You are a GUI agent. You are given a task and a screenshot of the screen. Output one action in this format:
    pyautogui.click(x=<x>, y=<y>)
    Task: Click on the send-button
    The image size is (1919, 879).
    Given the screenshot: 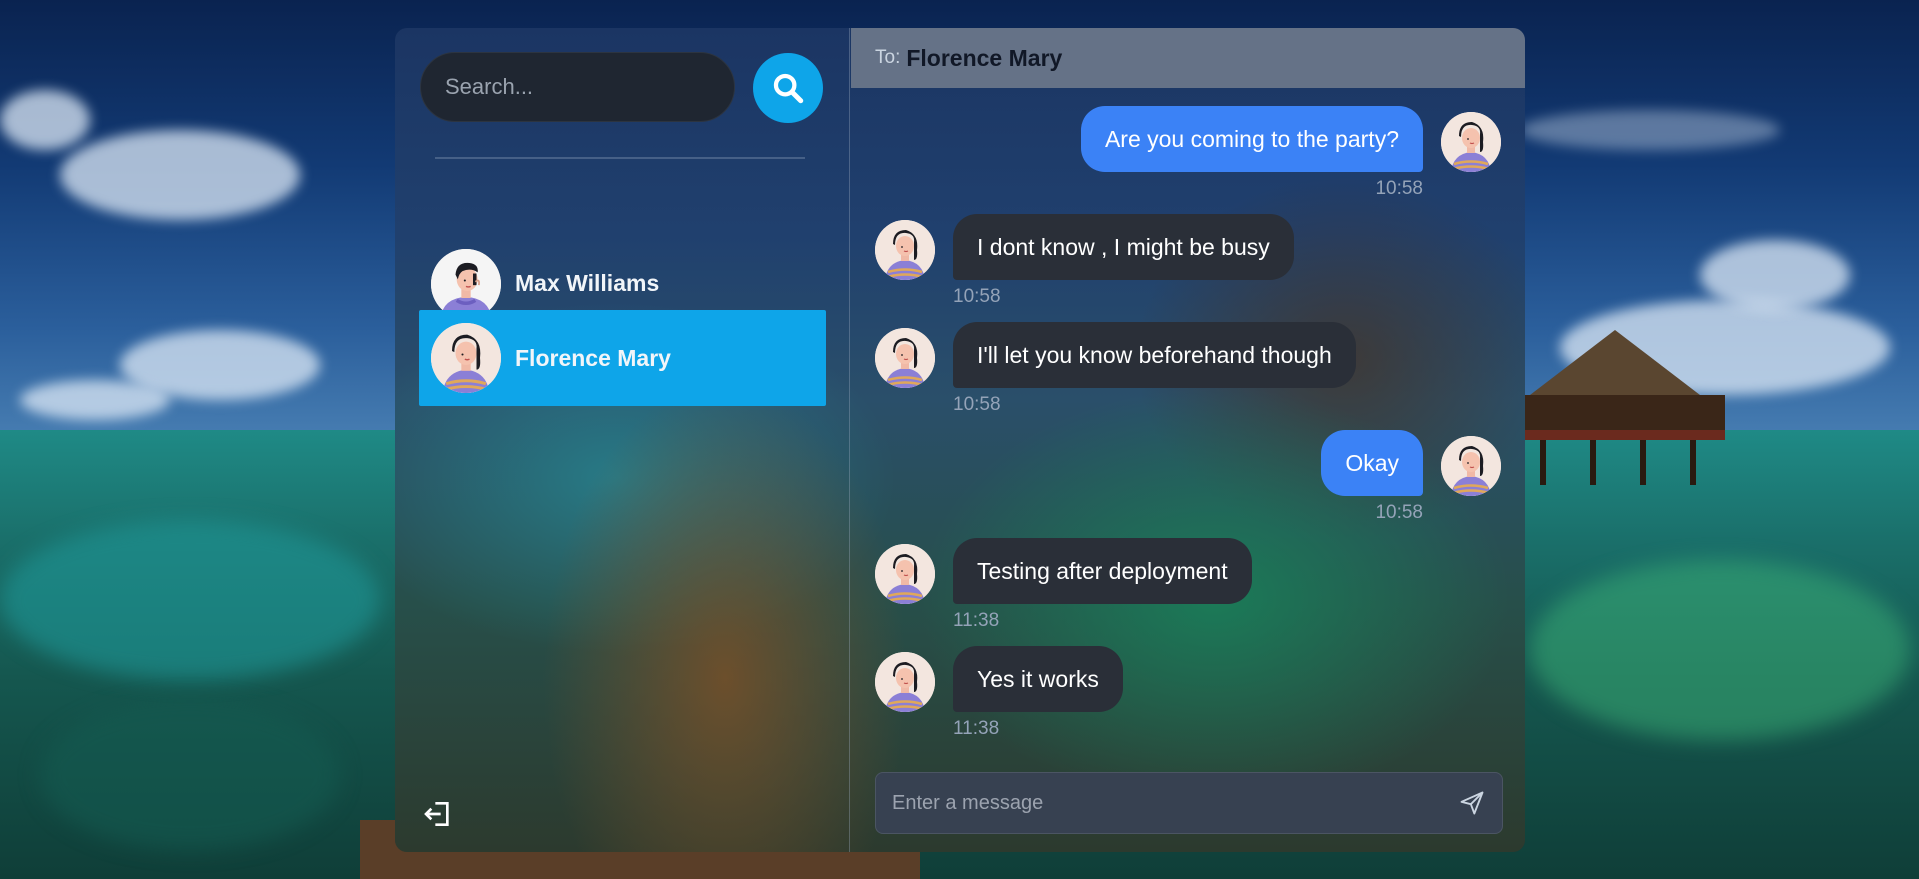 What is the action you would take?
    pyautogui.click(x=1472, y=803)
    